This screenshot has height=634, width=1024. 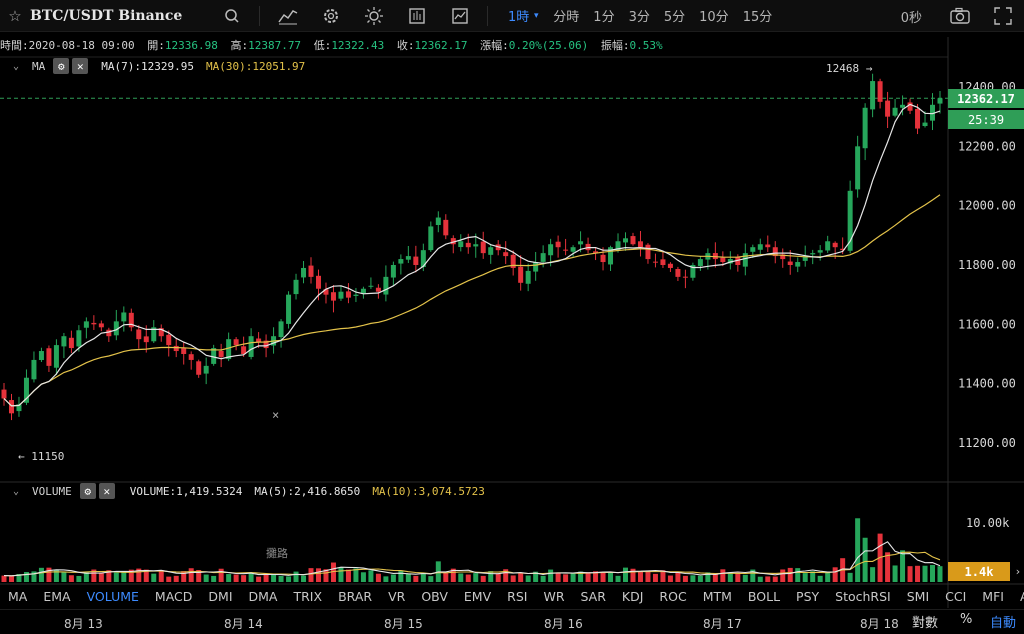 What do you see at coordinates (106, 491) in the screenshot?
I see `volume-close-icon: ✕` at bounding box center [106, 491].